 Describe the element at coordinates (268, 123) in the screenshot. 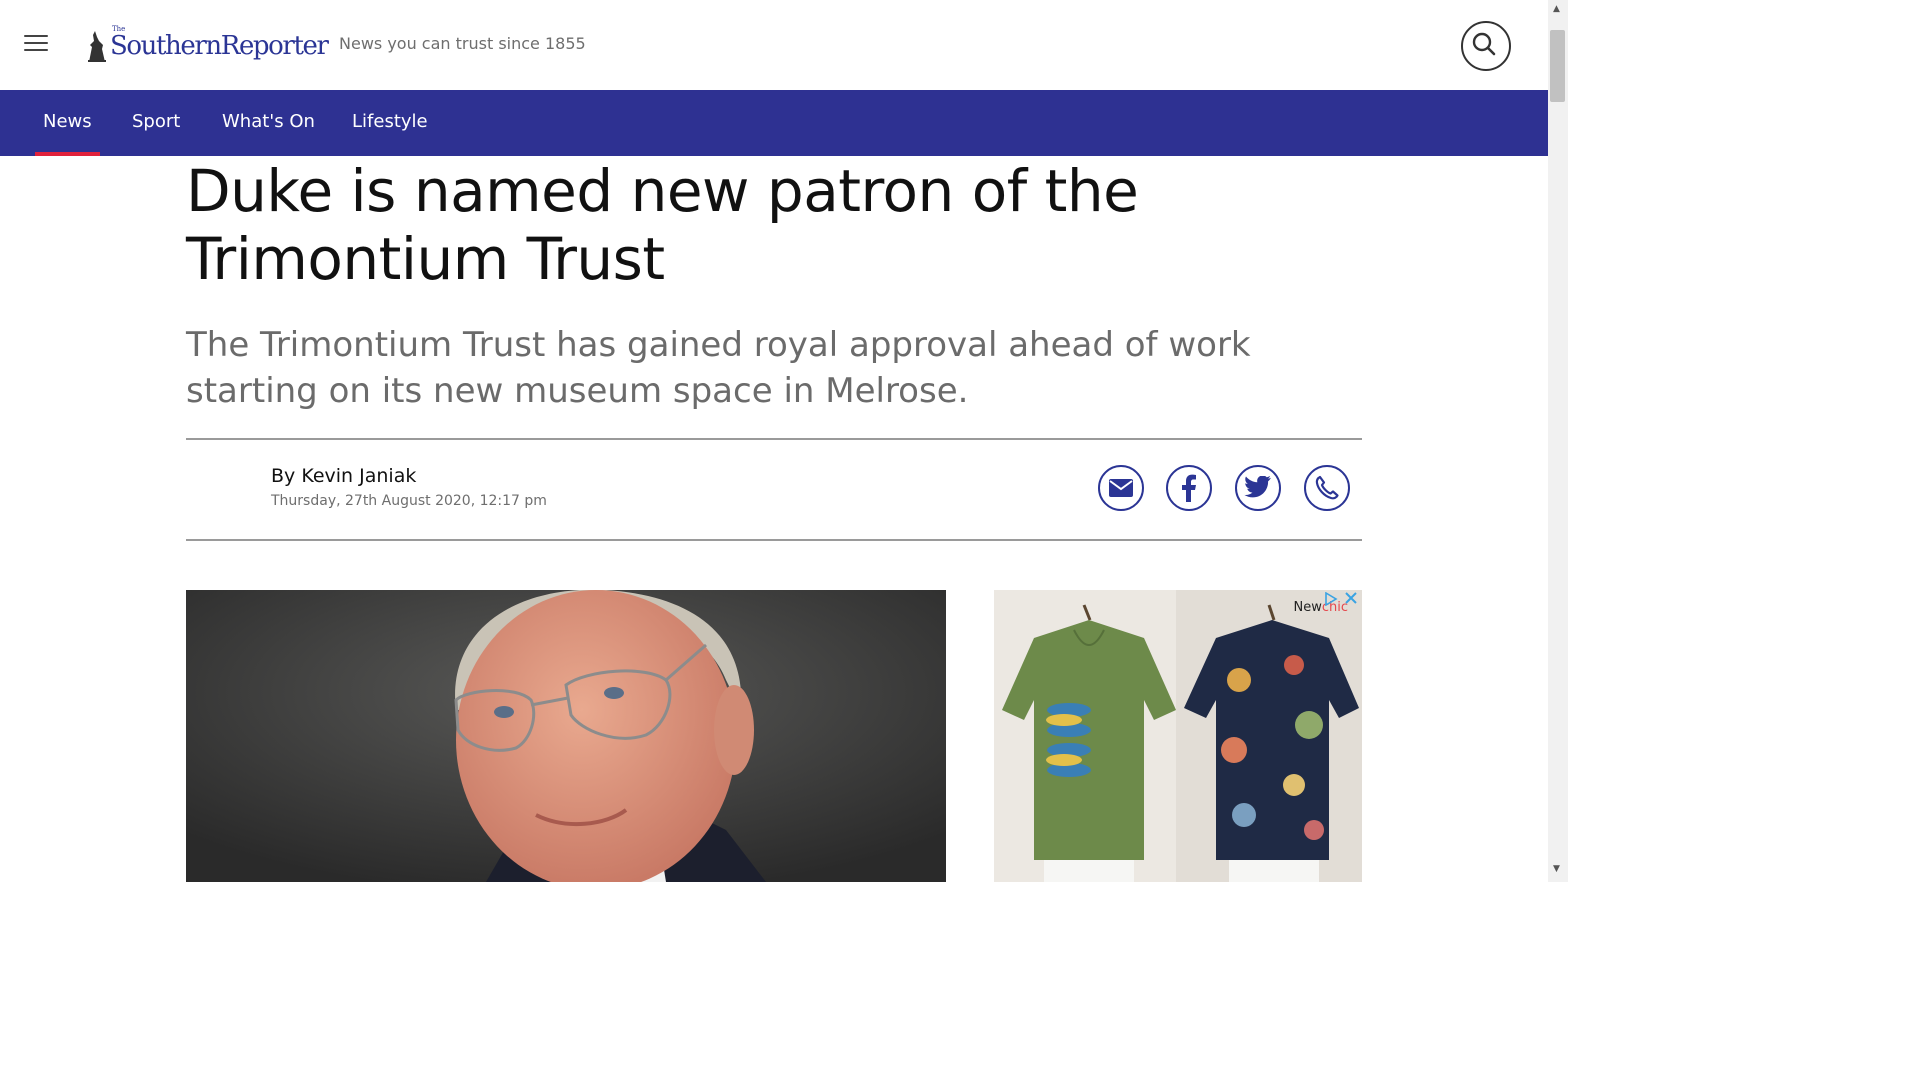

I see `nav-item-whats-on: What's On` at that location.